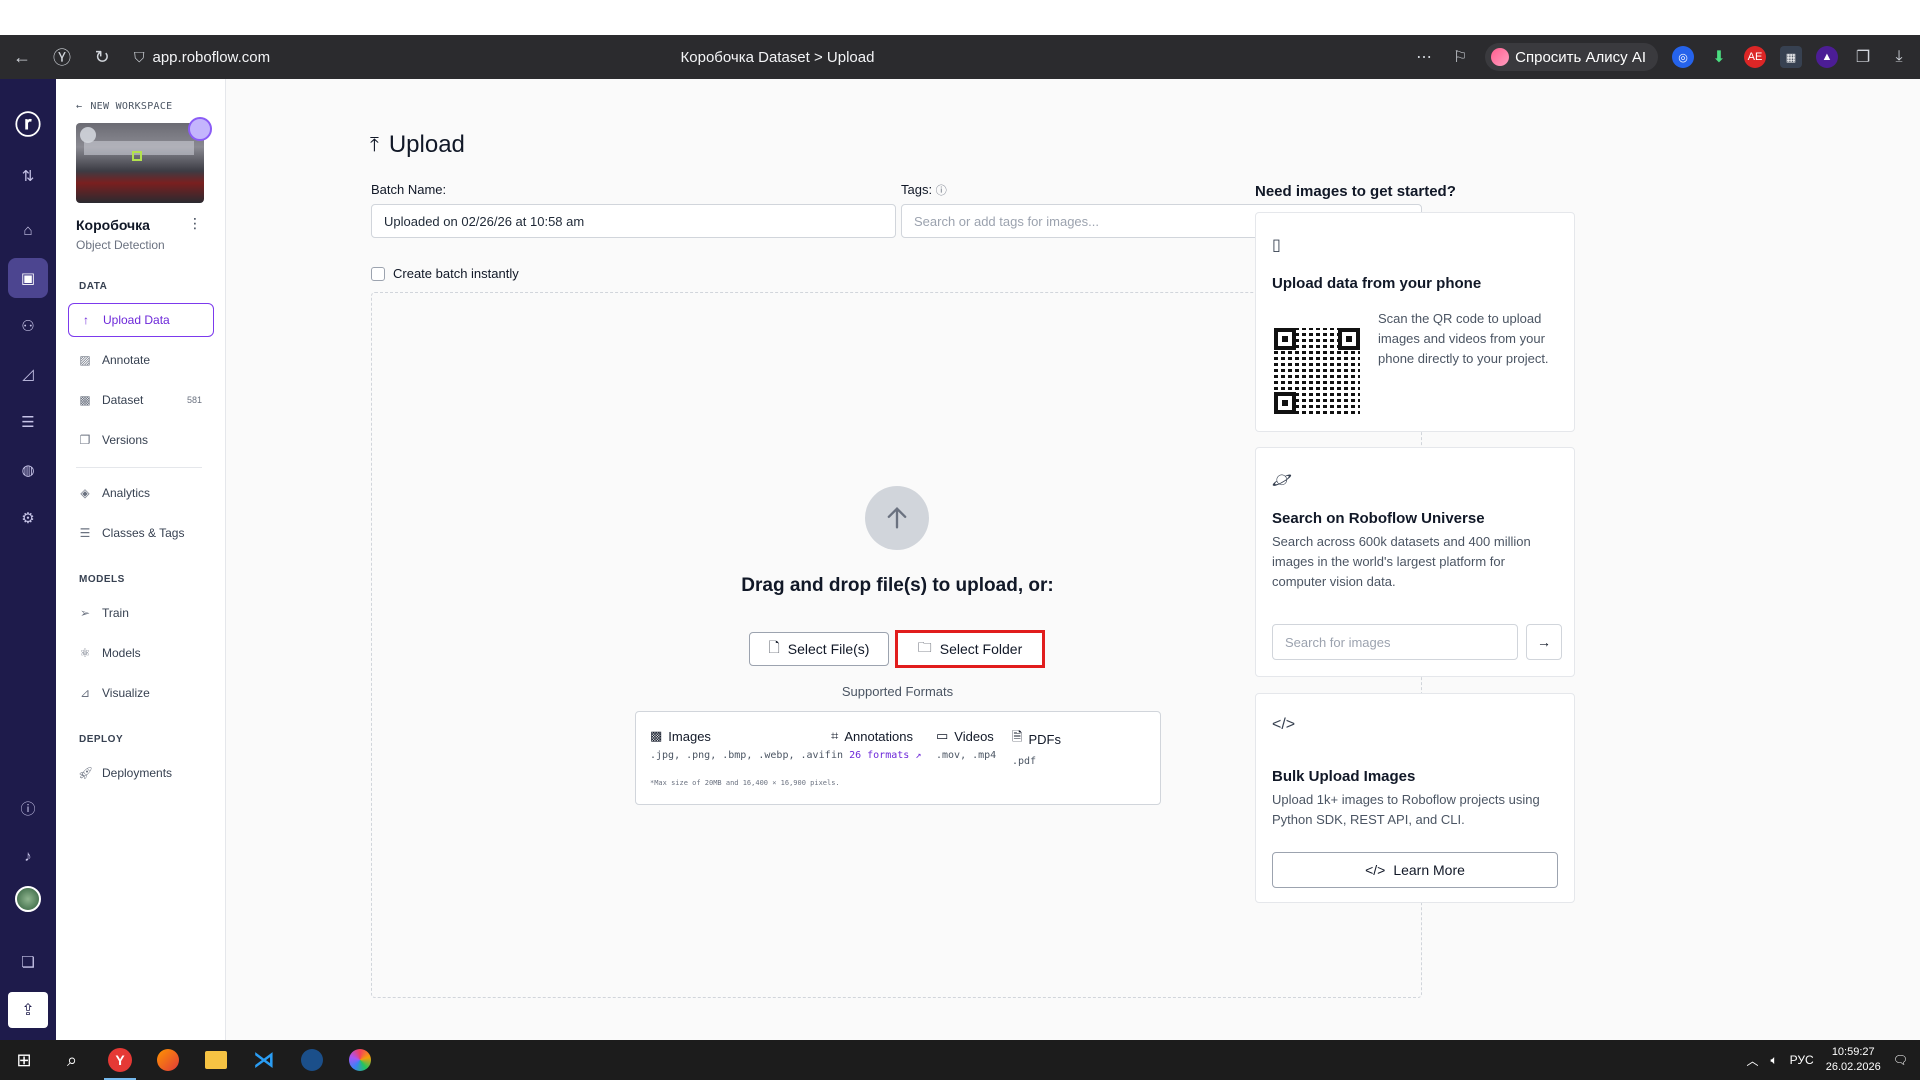  I want to click on bounding-box-icon: ⌗, so click(835, 735).